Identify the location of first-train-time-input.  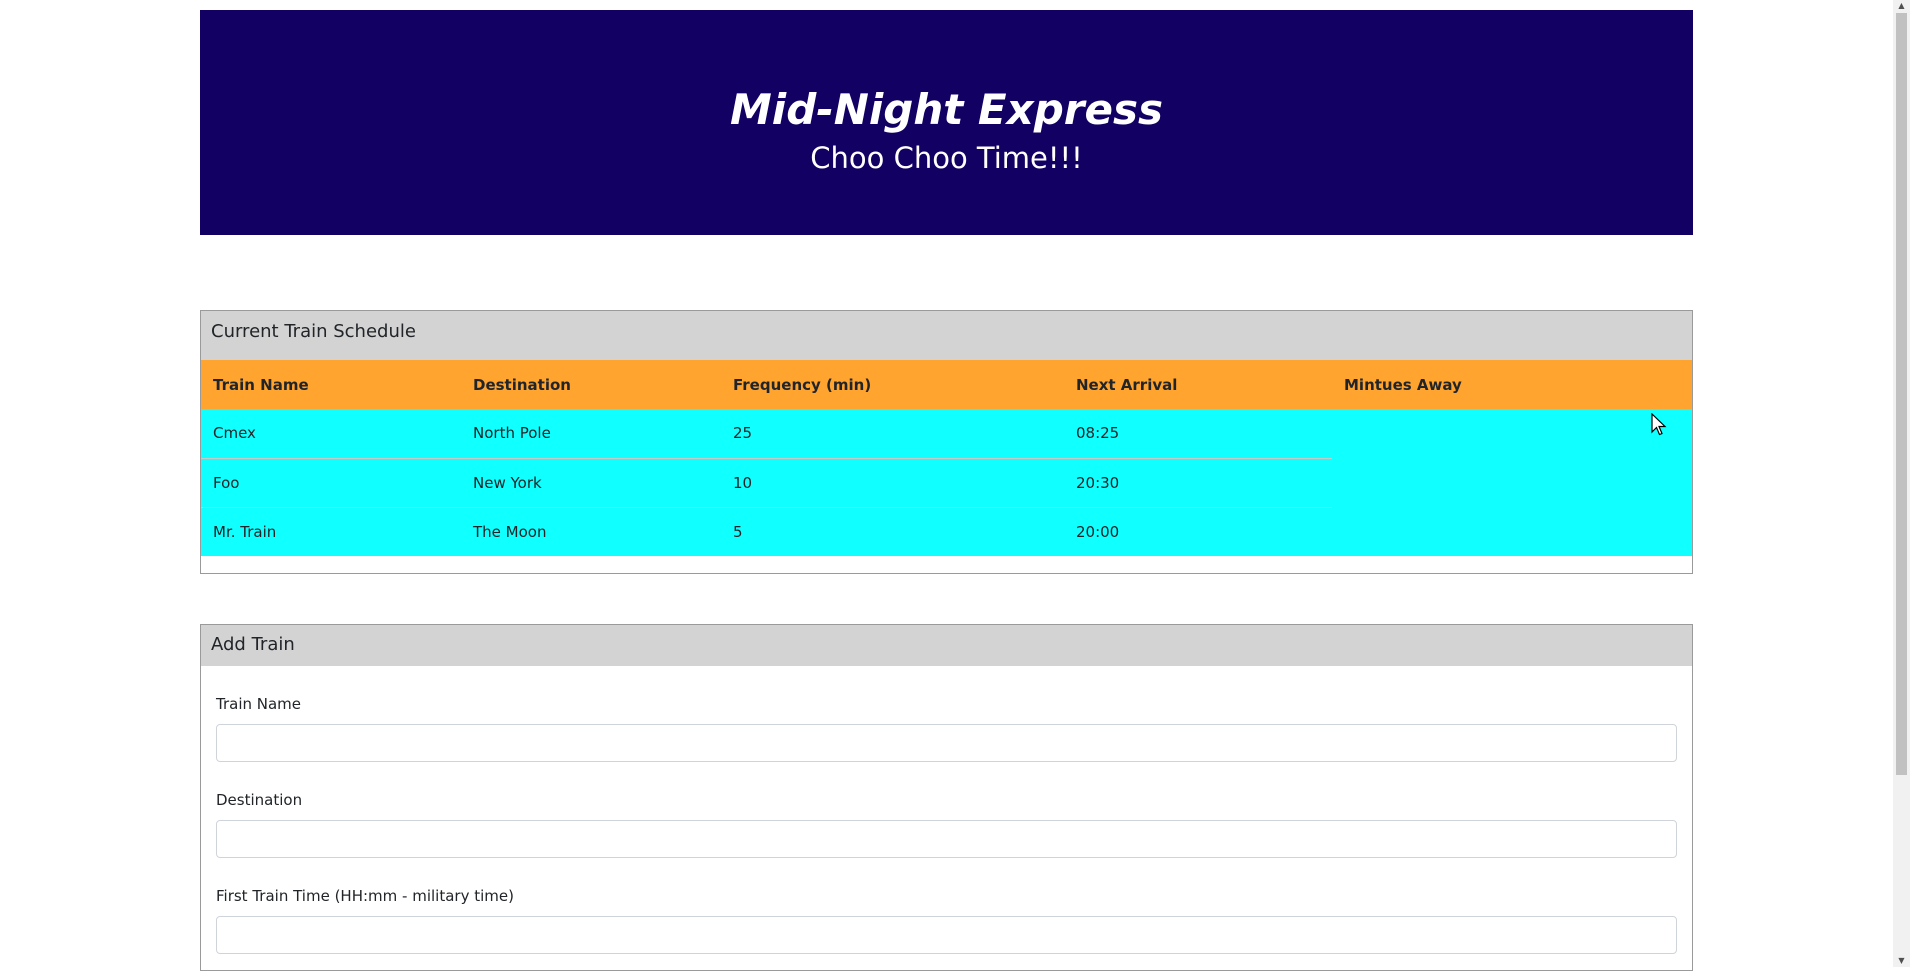
(946, 935).